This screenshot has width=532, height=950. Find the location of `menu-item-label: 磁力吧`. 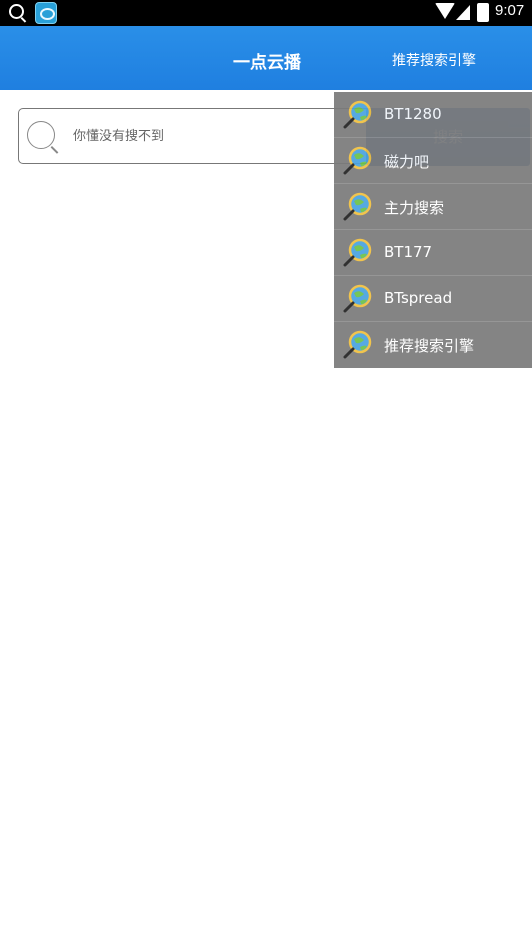

menu-item-label: 磁力吧 is located at coordinates (407, 162).